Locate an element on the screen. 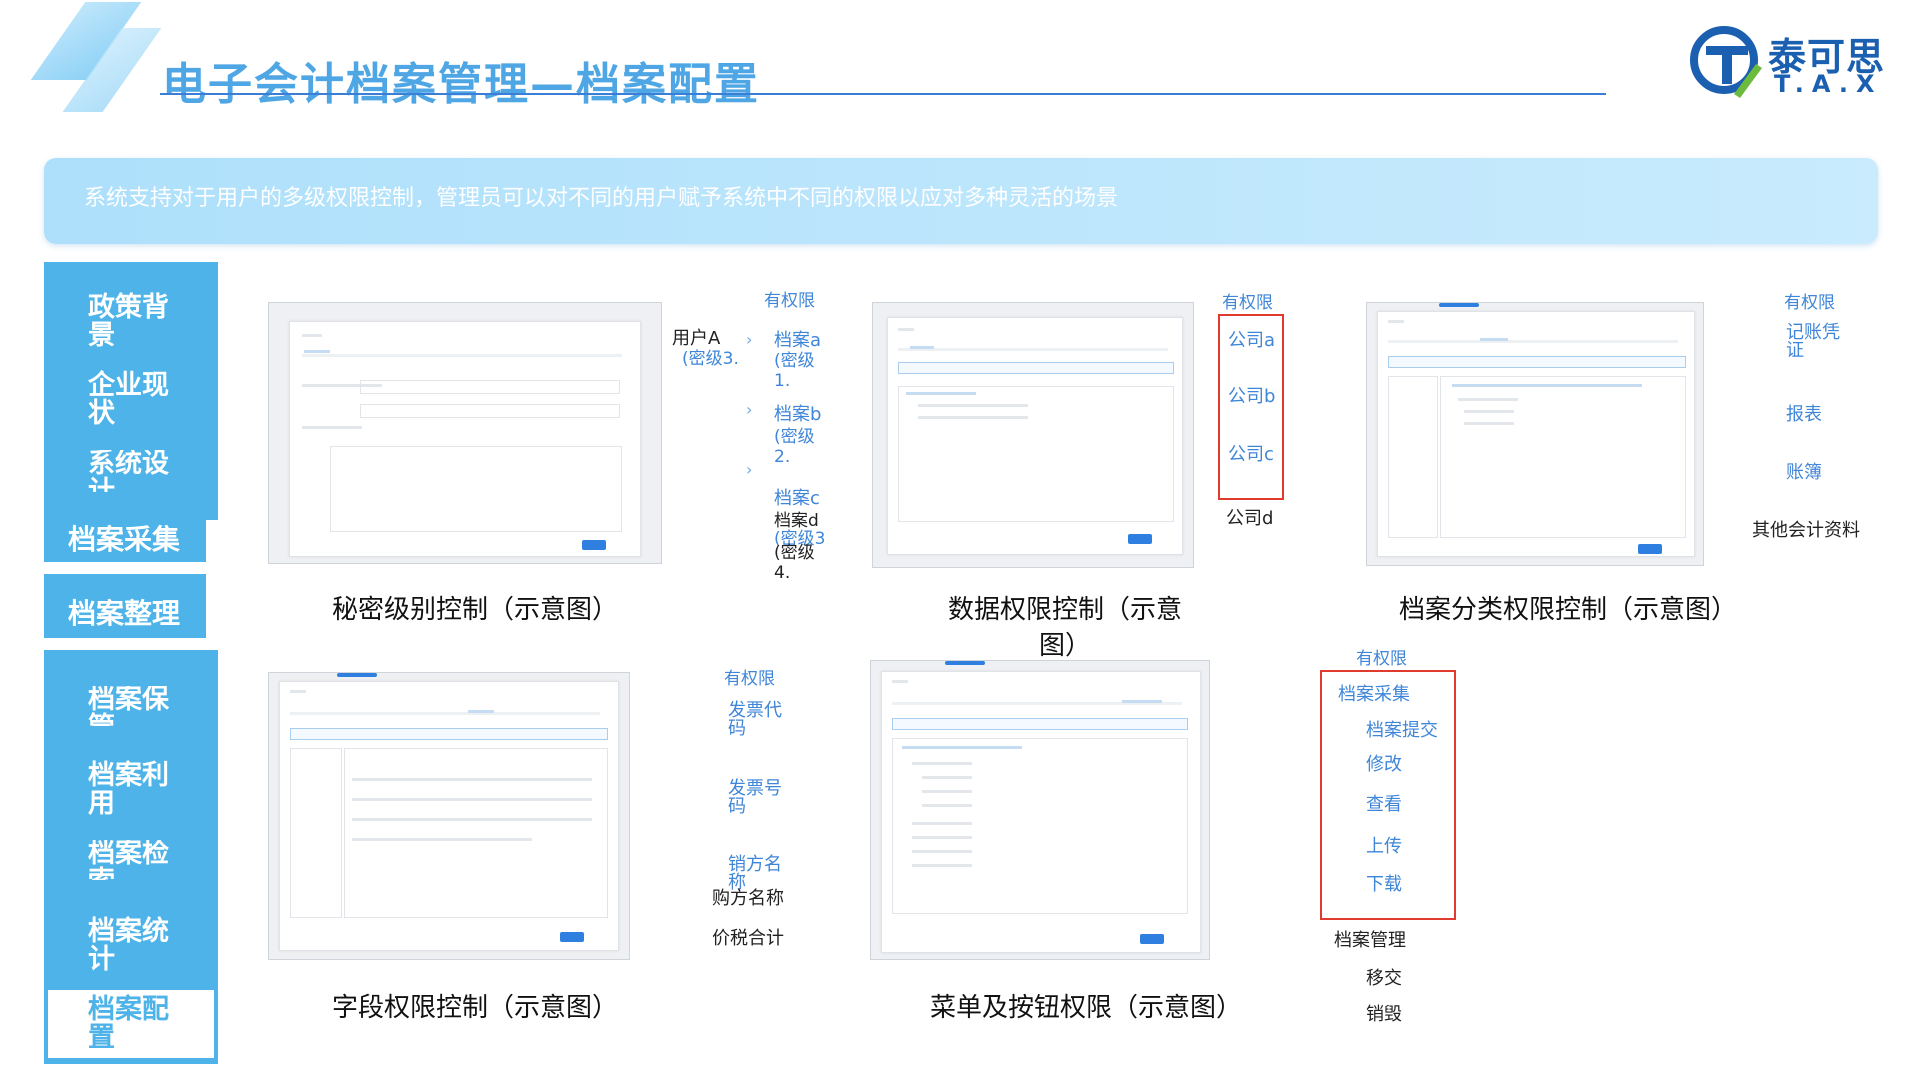 This screenshot has height=1080, width=1920. data-allowed-item: 公司a is located at coordinates (1252, 340).